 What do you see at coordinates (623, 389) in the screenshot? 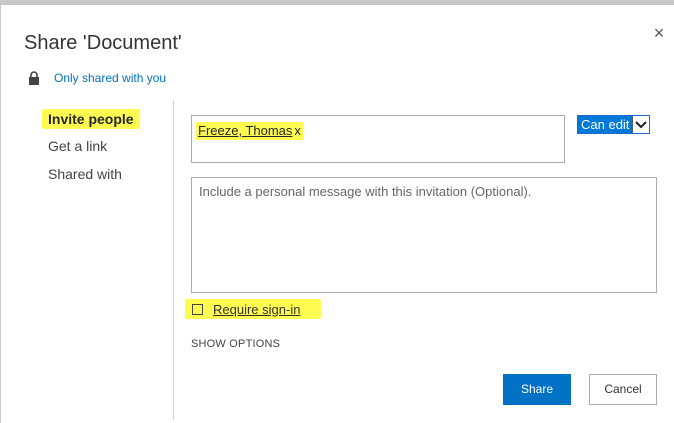
I see `cancel-button: Cancel` at bounding box center [623, 389].